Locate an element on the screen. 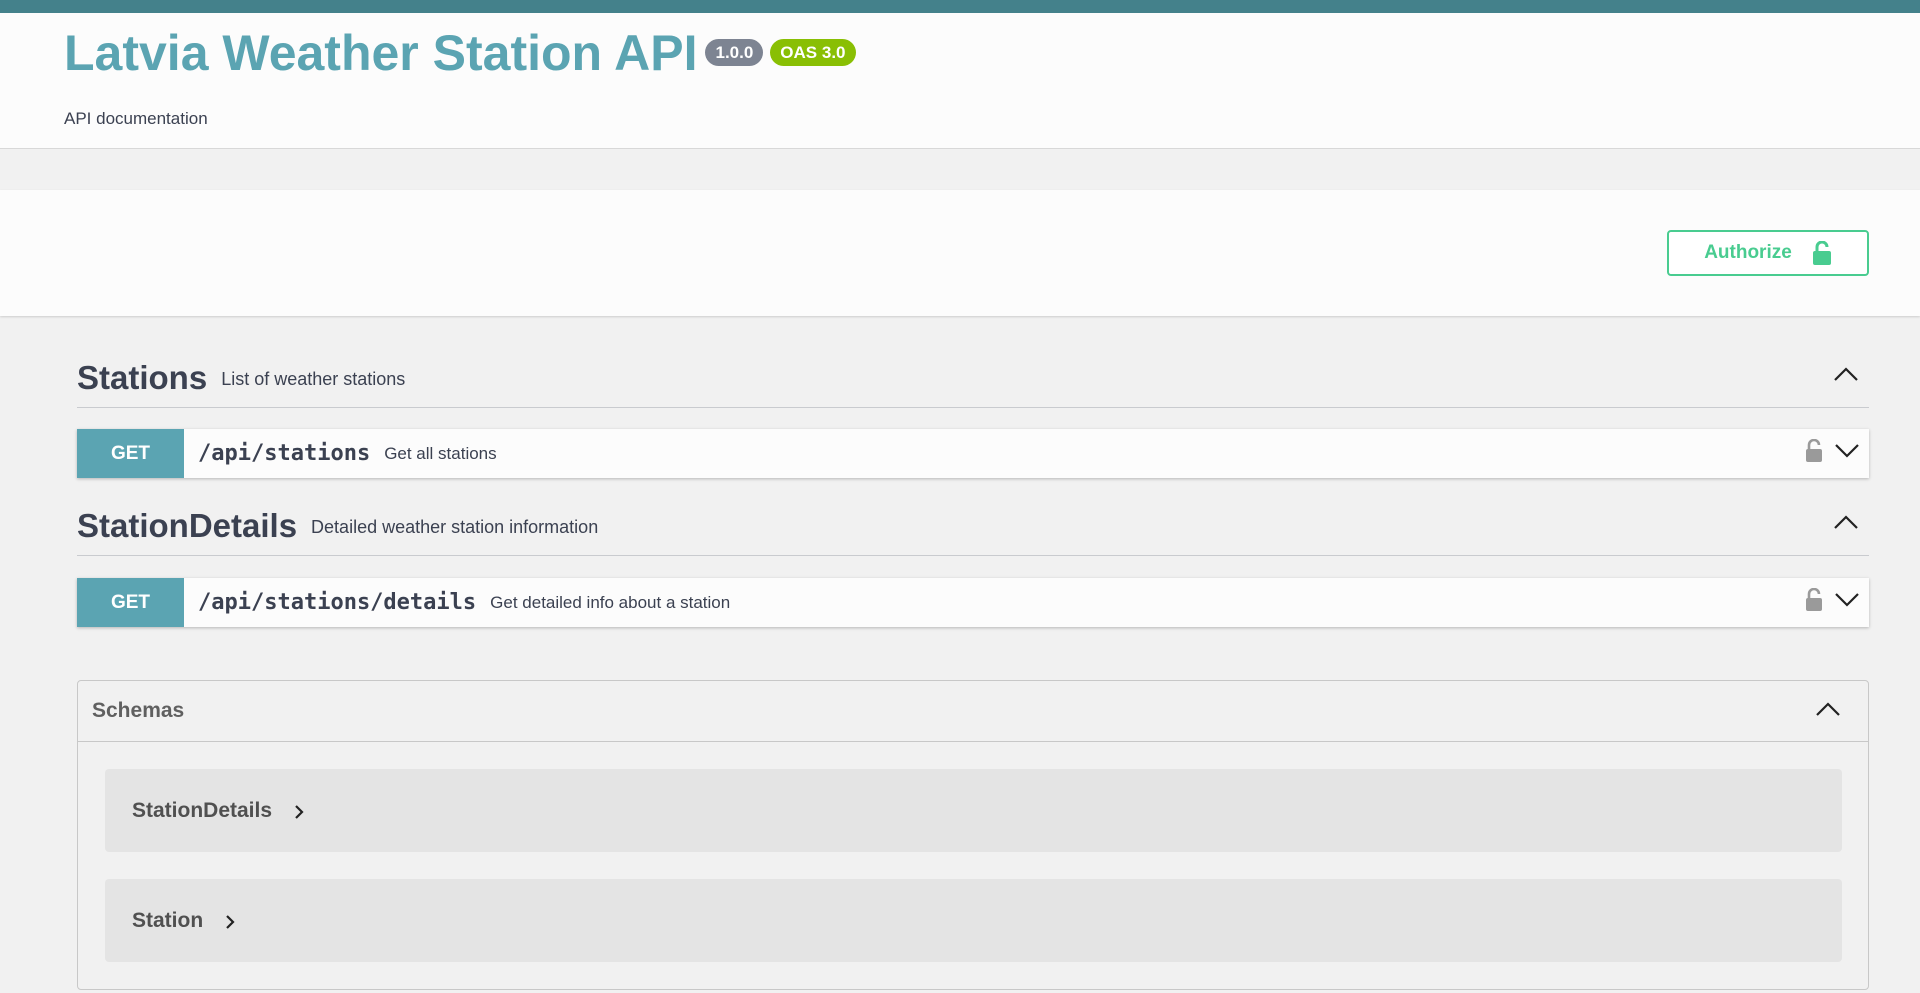 This screenshot has height=993, width=1920. authorize-button: Authorize is located at coordinates (1768, 253).